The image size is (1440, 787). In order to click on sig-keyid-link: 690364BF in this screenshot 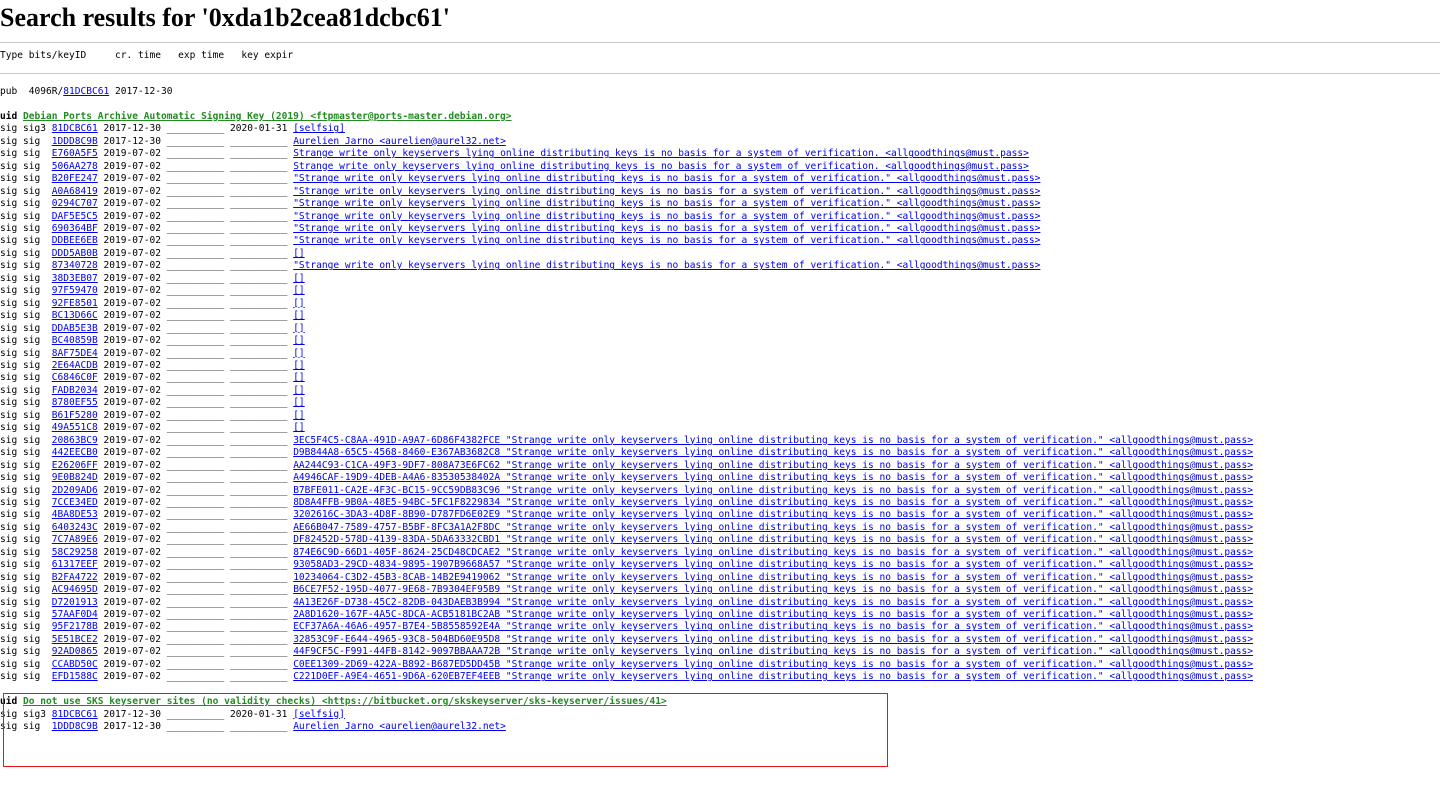, I will do `click(75, 228)`.